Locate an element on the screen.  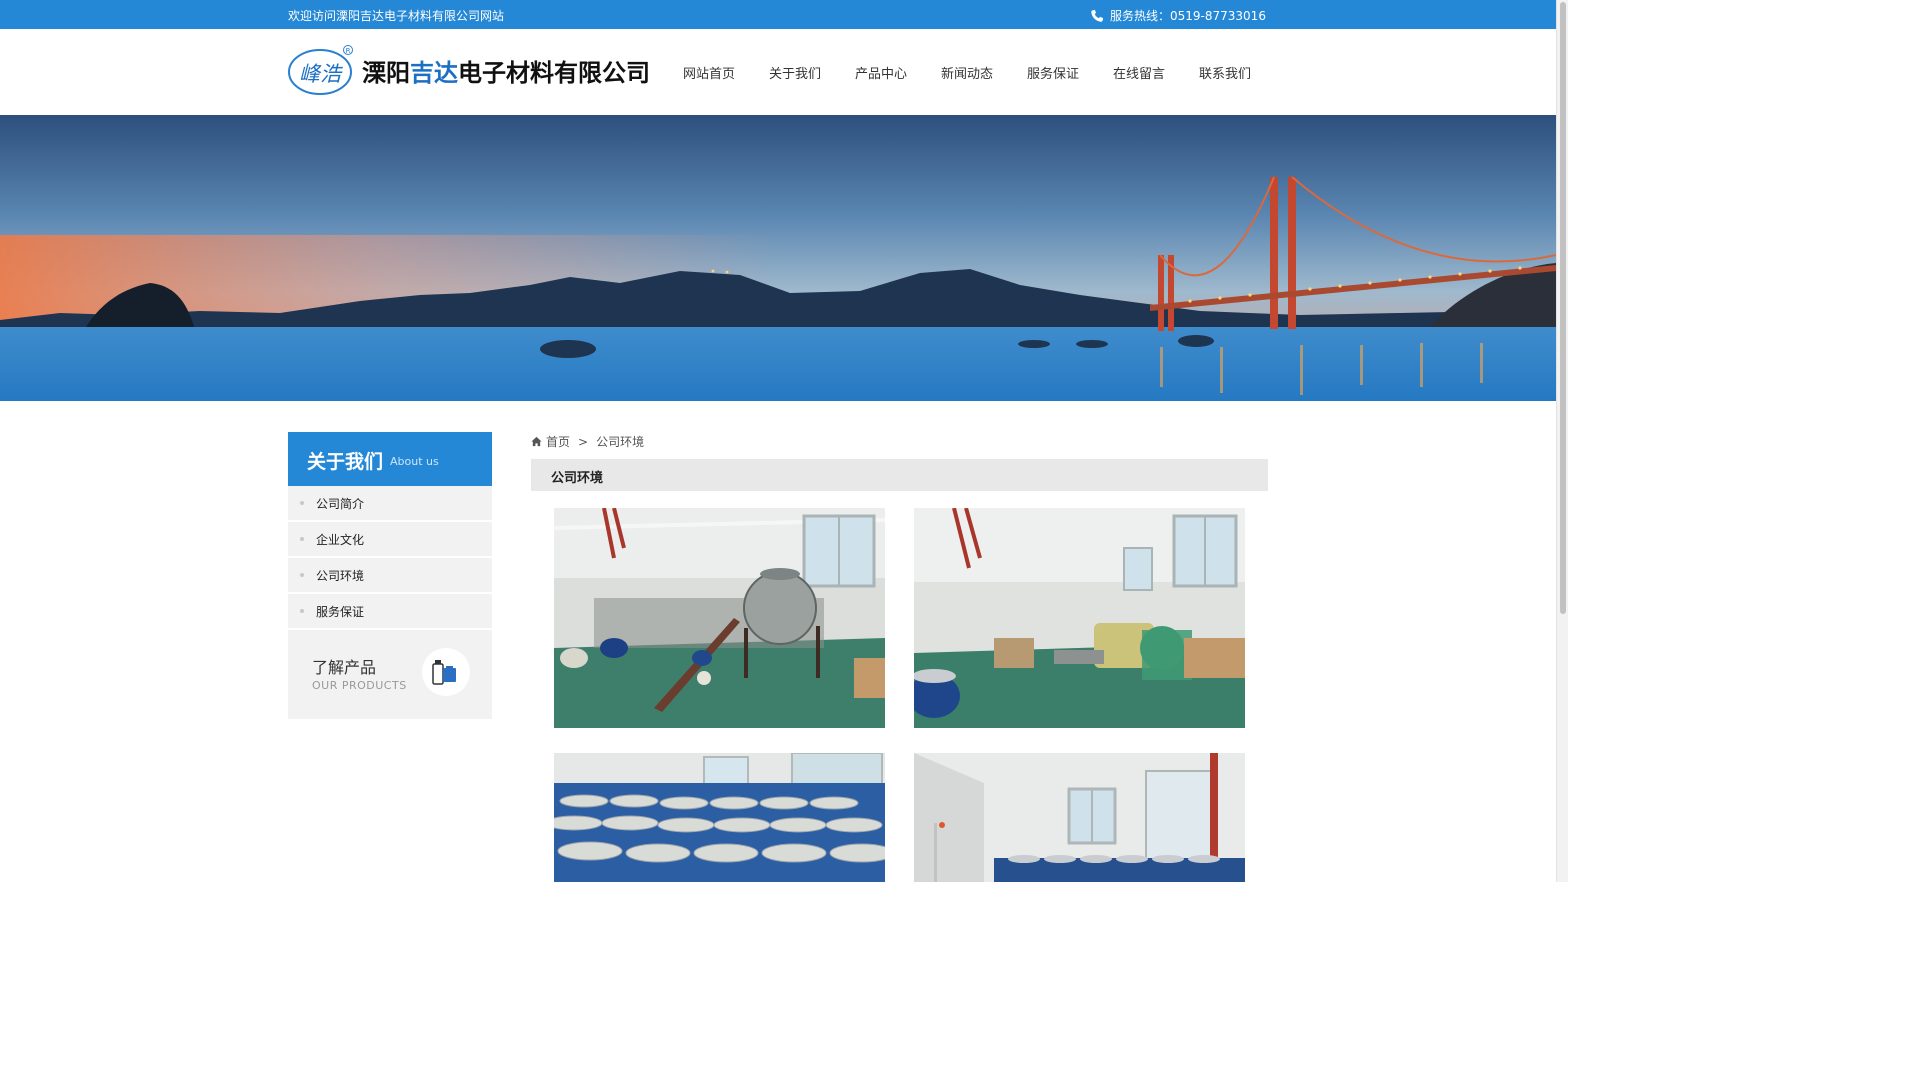
main-nav: 网站首页 关于我们 产品中心 新闻动态 服务保证 在线留言 联系我们 is located at coordinates (967, 72).